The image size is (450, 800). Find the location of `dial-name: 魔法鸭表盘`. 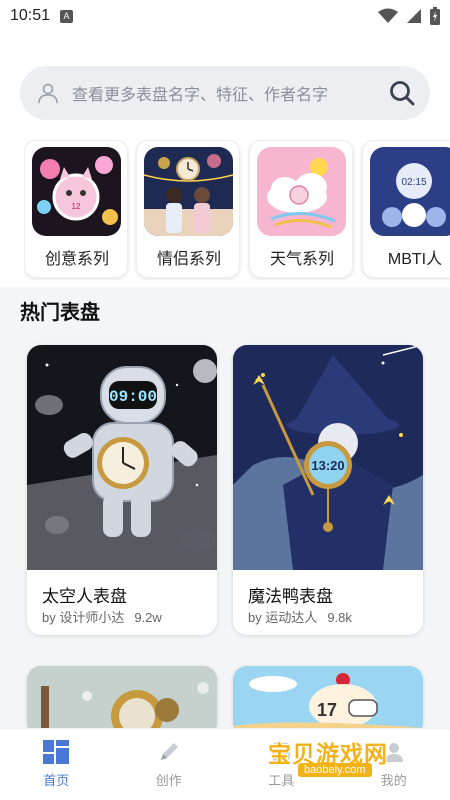

dial-name: 魔法鸭表盘 is located at coordinates (290, 596).